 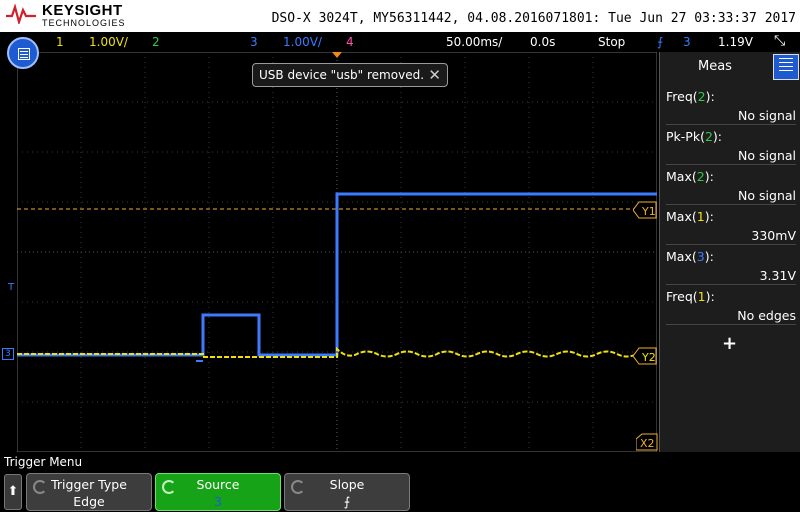 I want to click on meas-row: Freq(2): No signal, so click(x=731, y=106).